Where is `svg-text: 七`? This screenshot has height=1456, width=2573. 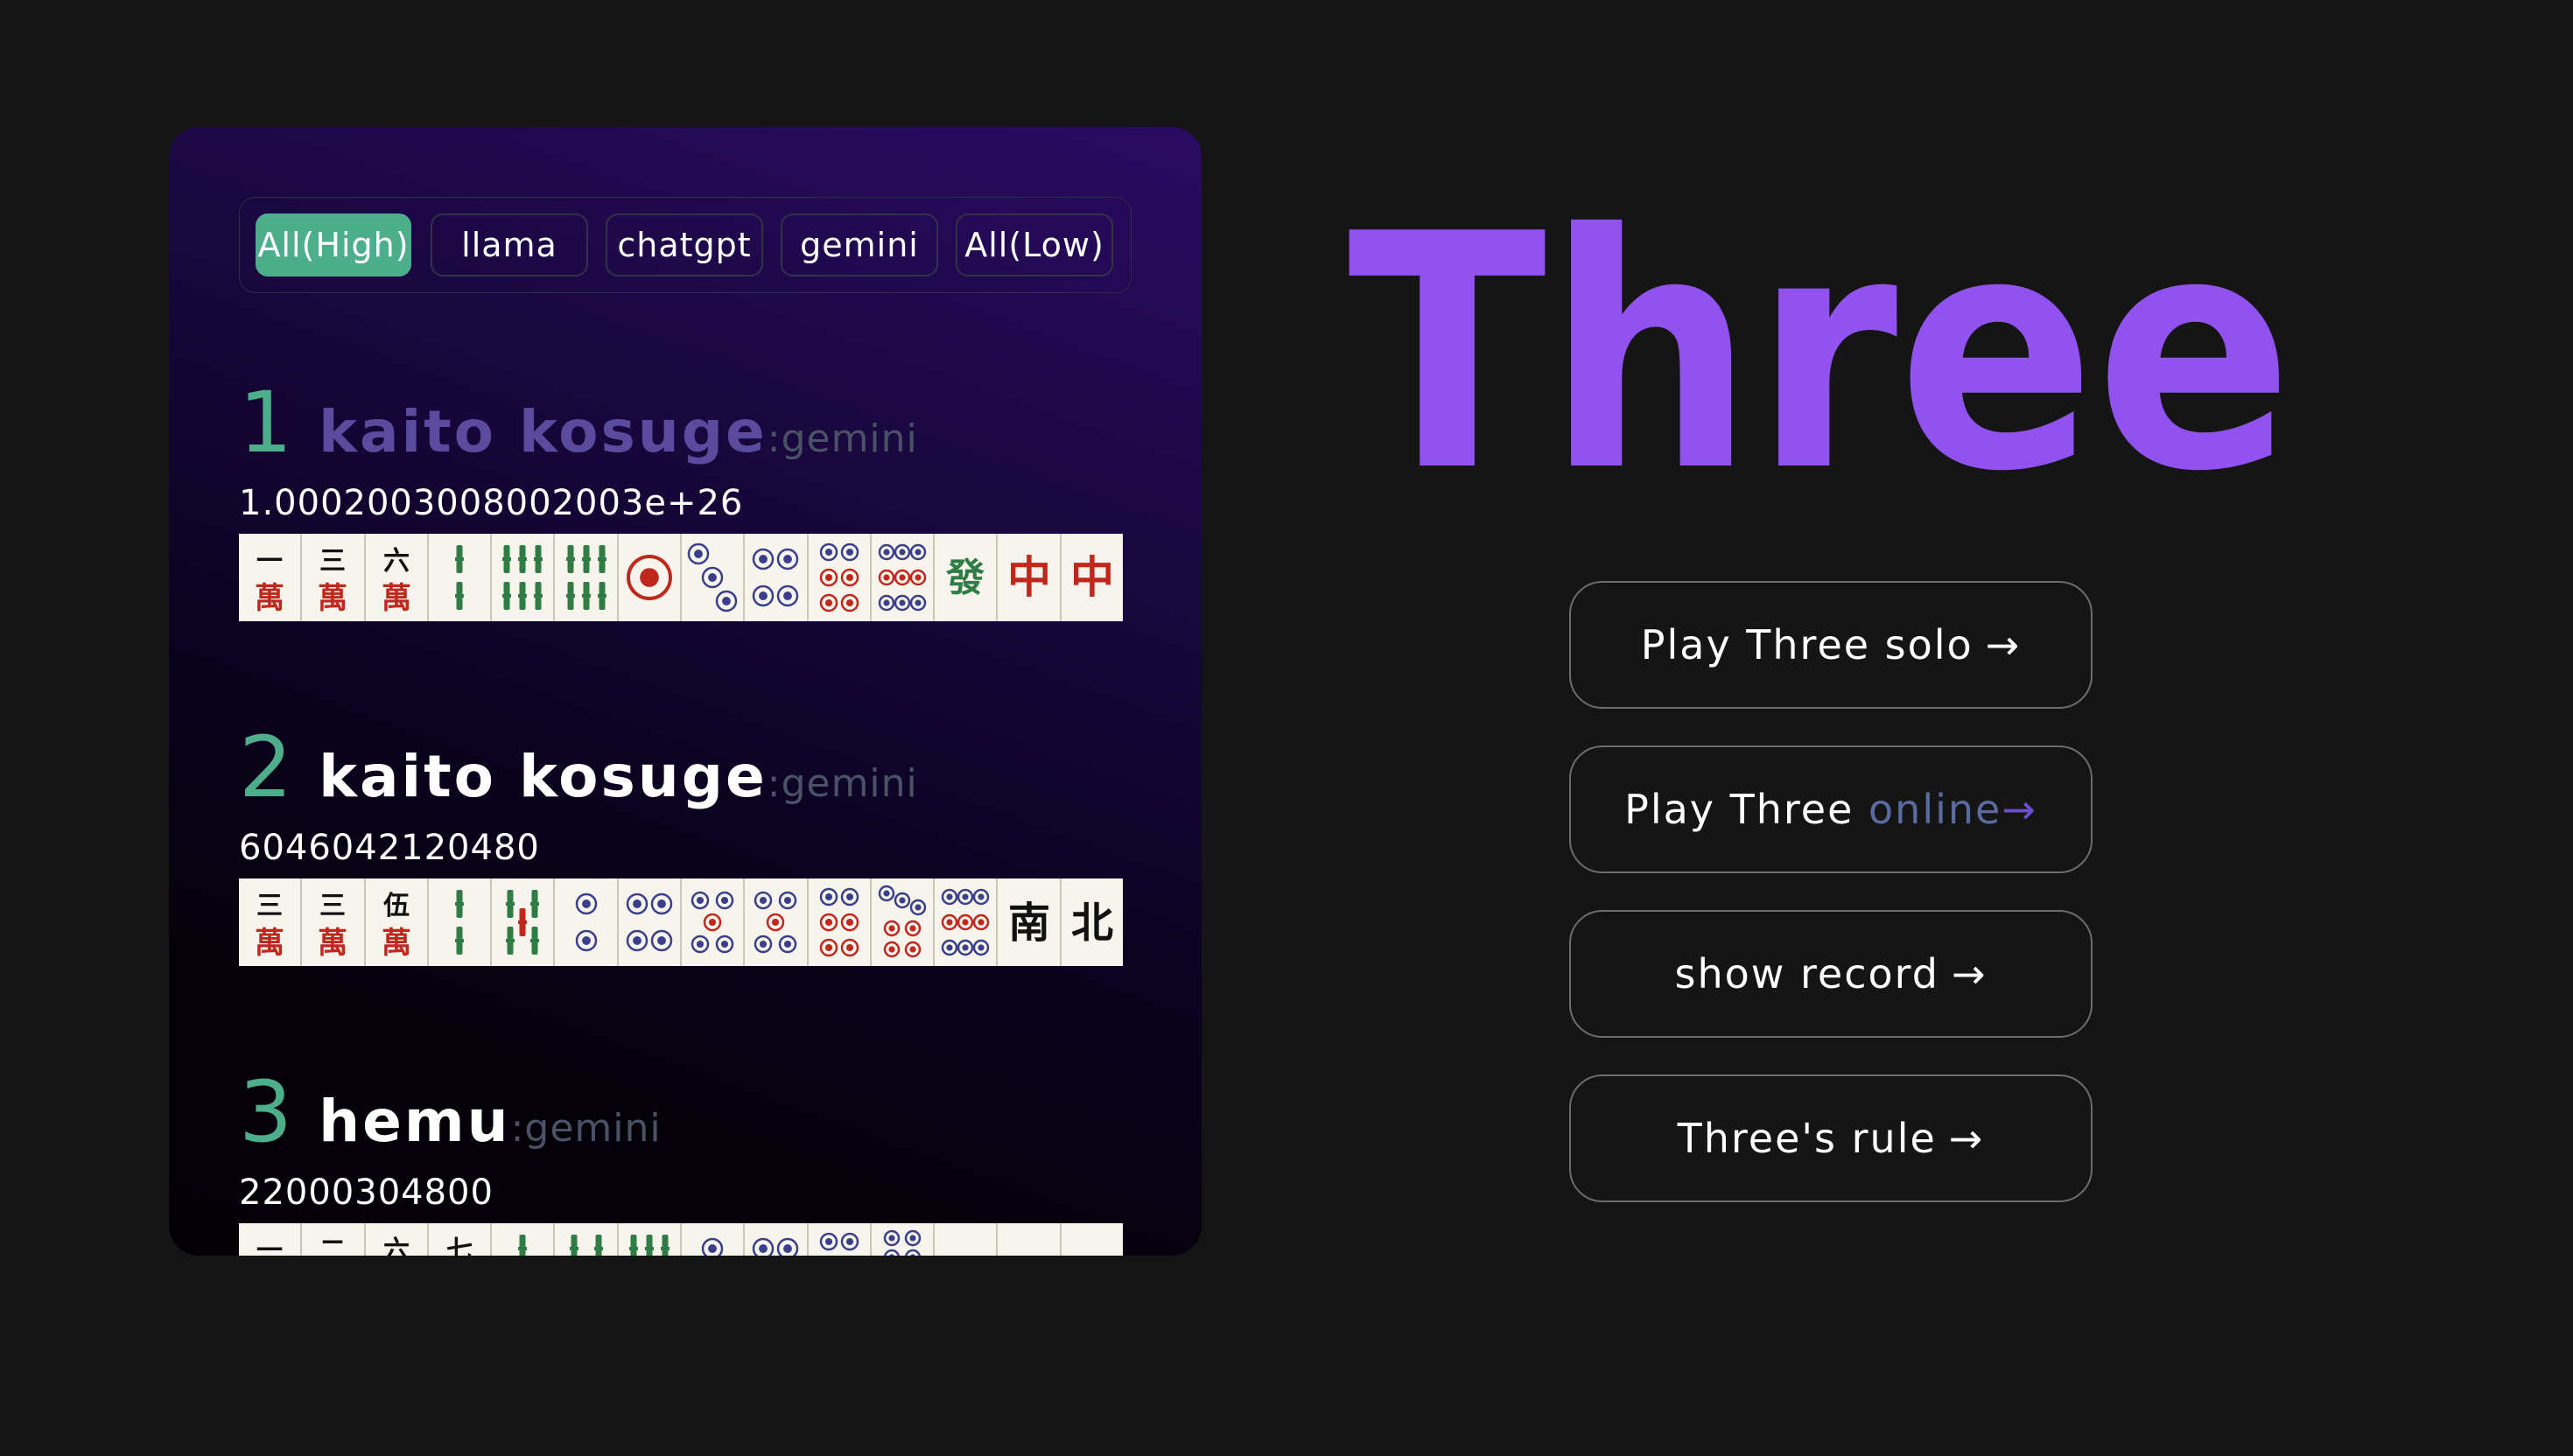 svg-text: 七 is located at coordinates (459, 1246).